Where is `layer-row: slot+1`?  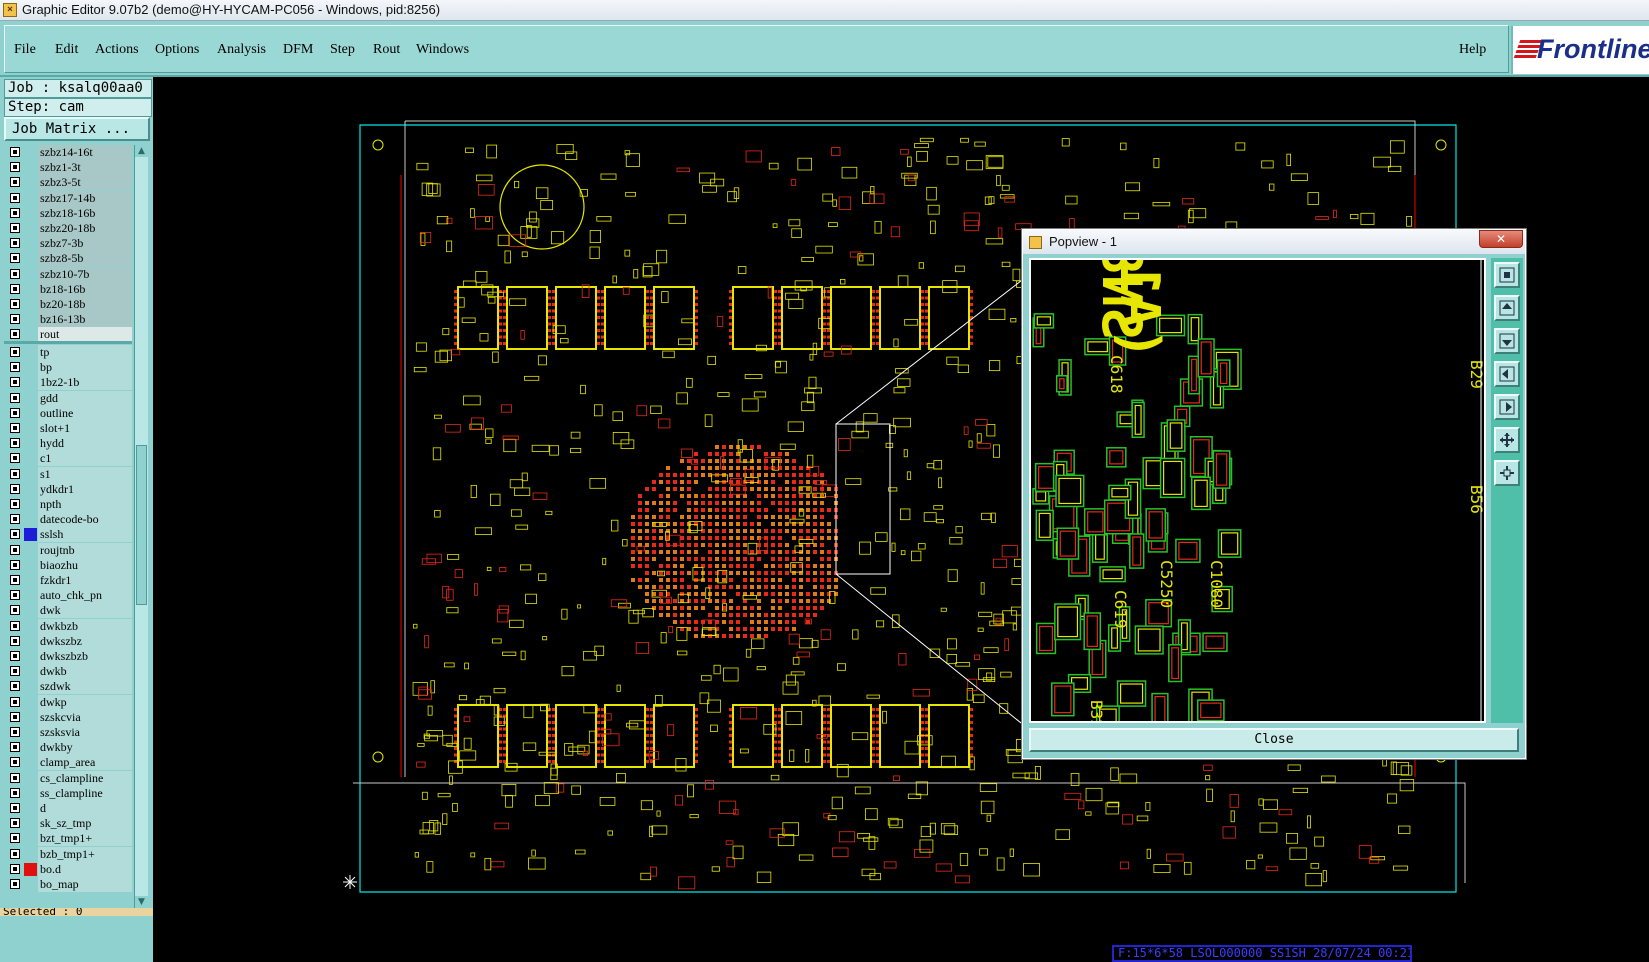
layer-row: slot+1 is located at coordinates (69, 428).